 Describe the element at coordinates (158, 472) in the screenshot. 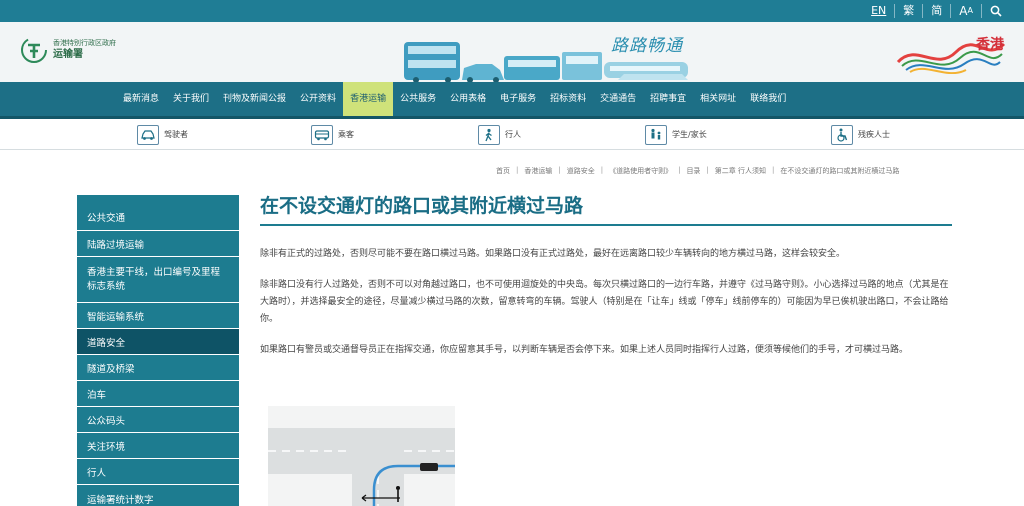

I see `sidebar-item: 行人` at that location.